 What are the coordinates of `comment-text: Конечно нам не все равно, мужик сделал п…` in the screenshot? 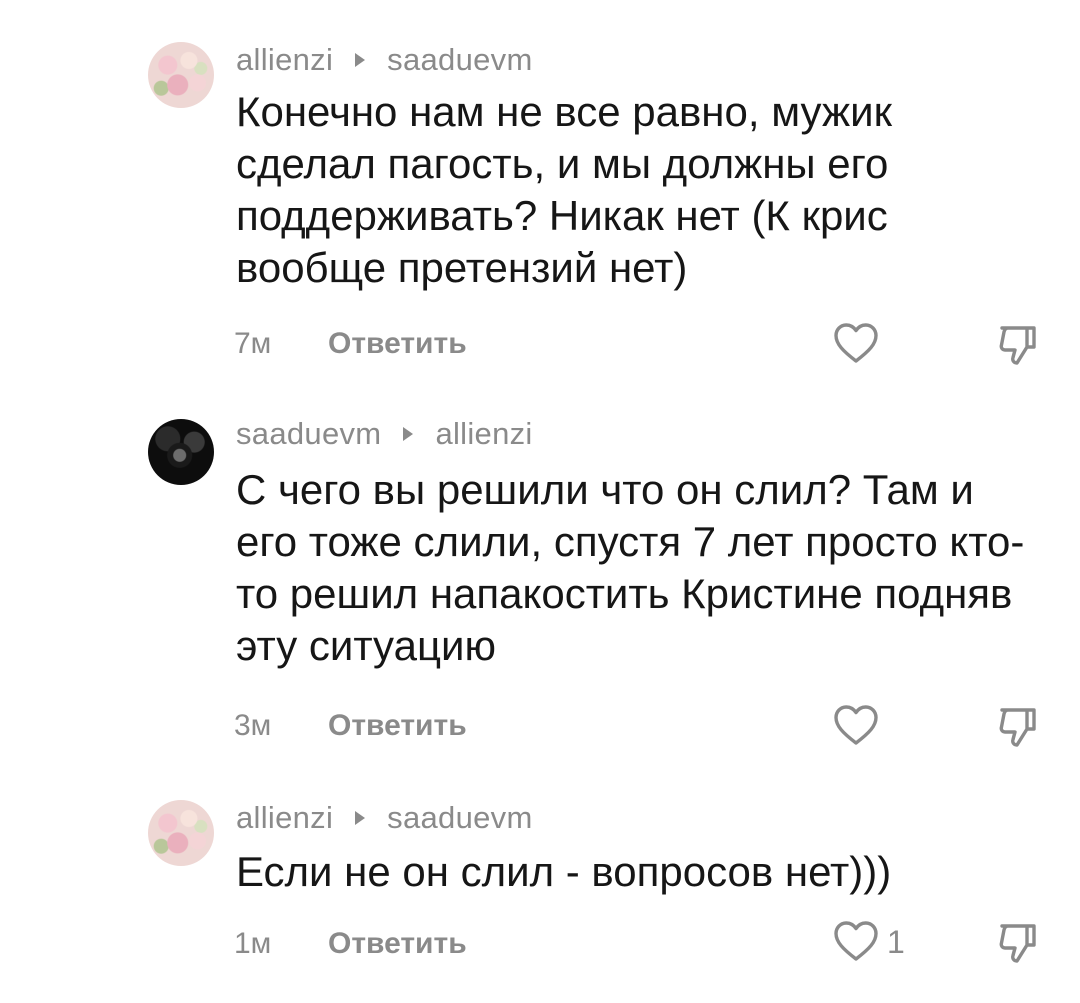 It's located at (564, 189).